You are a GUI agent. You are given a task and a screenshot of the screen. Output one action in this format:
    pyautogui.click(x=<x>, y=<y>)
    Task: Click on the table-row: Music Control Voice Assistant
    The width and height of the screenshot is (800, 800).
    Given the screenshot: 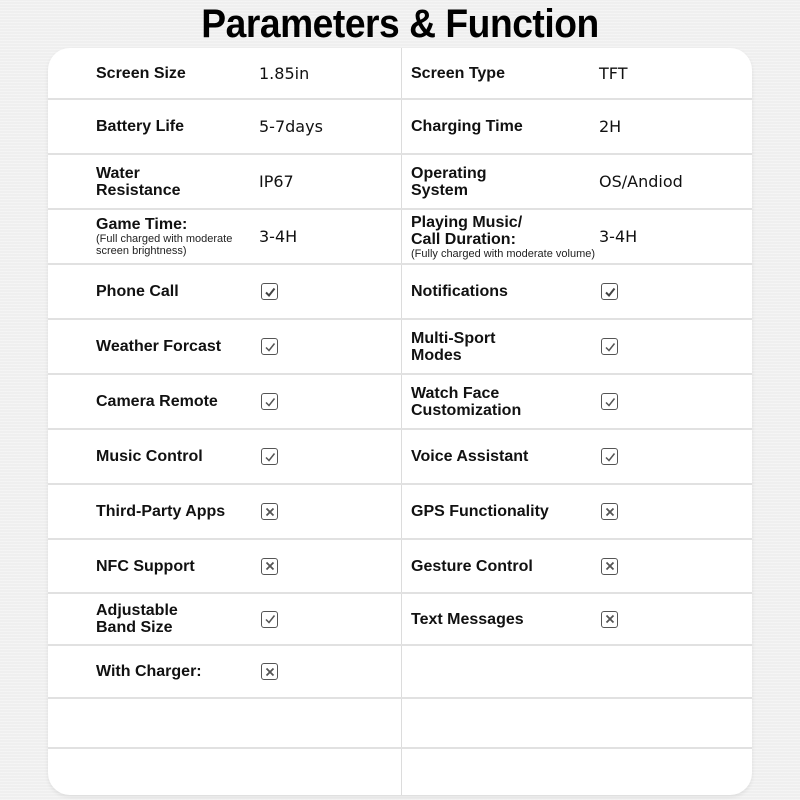 What is the action you would take?
    pyautogui.click(x=400, y=457)
    